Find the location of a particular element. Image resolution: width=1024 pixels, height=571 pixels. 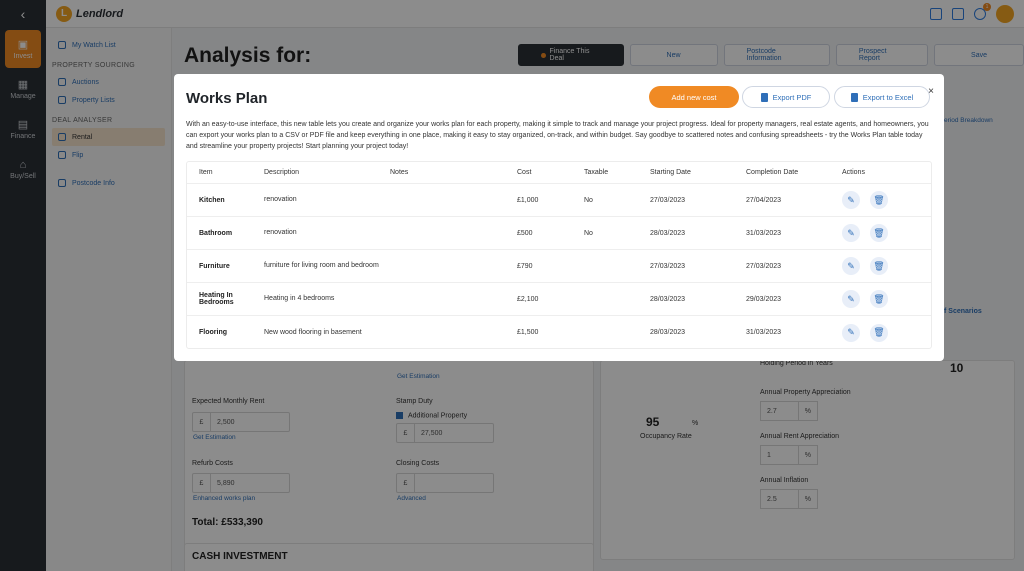

row-completion-date: 29/03/2023 is located at coordinates (764, 299).